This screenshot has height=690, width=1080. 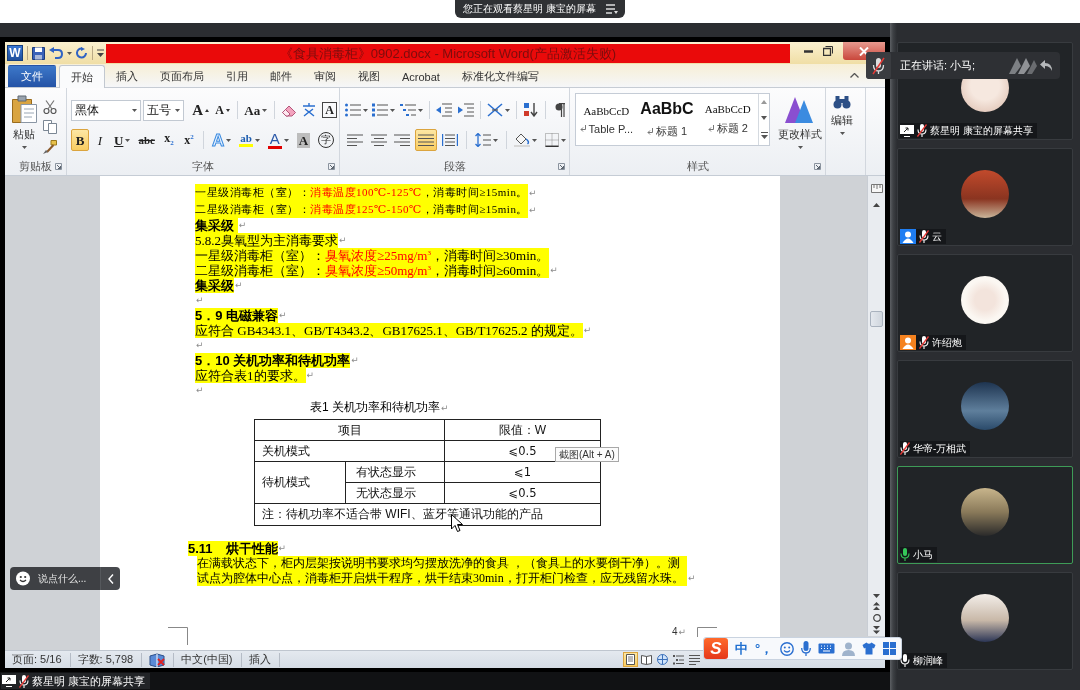 What do you see at coordinates (741, 648) in the screenshot?
I see `ime-toggle-button: 中` at bounding box center [741, 648].